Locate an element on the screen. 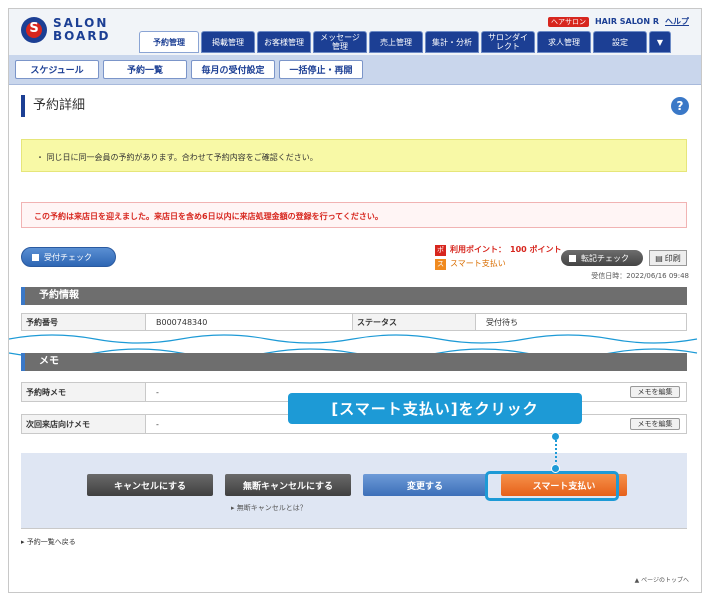 The height and width of the screenshot is (601, 710). smart-pay-row: ス スマート支払い is located at coordinates (498, 264).